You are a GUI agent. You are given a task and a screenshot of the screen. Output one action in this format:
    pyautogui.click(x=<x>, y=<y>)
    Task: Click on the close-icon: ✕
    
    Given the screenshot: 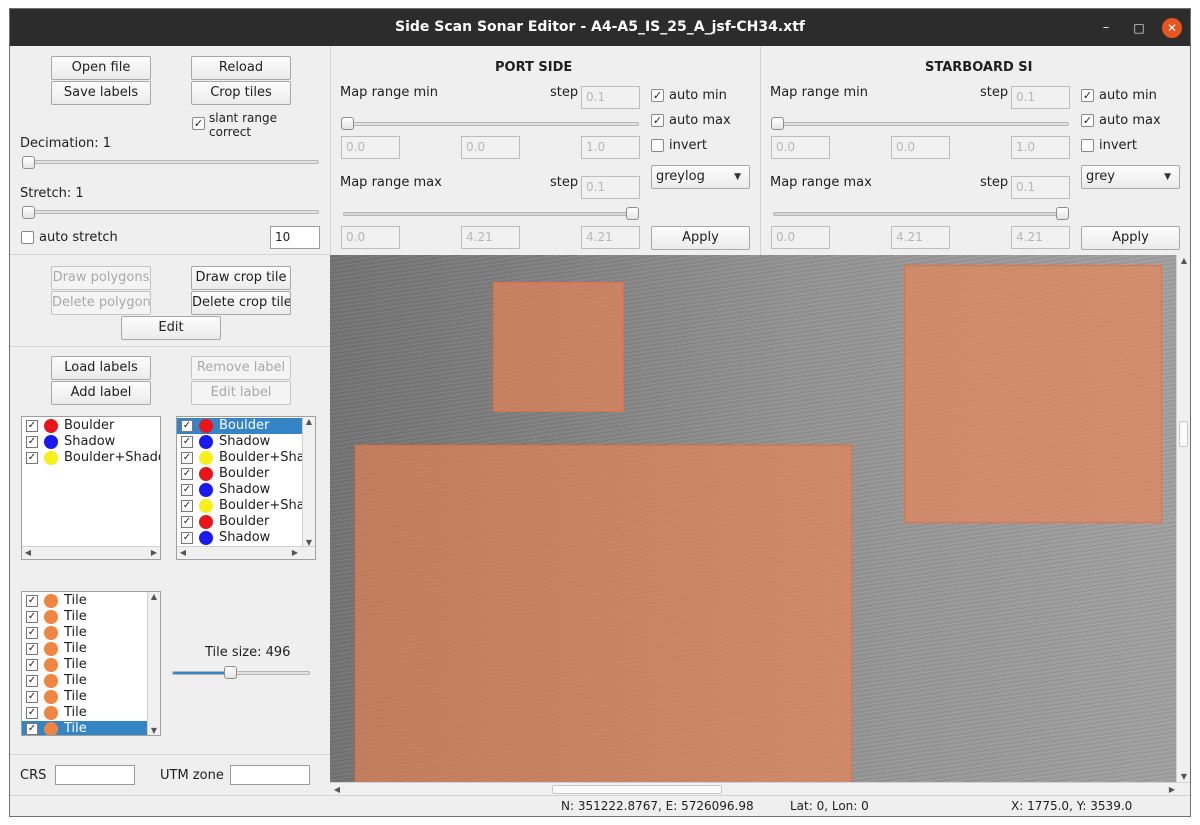 What is the action you would take?
    pyautogui.click(x=1172, y=28)
    